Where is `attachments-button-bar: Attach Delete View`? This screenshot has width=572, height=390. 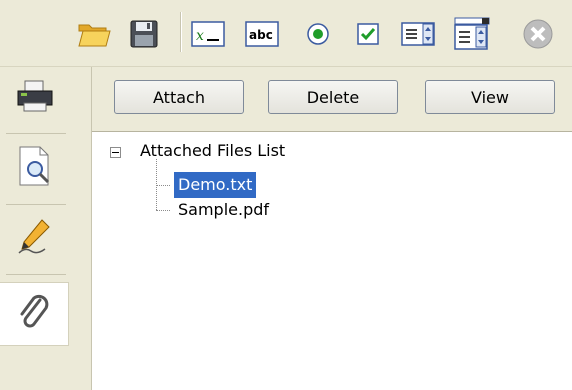
attachments-button-bar: Attach Delete View is located at coordinates (332, 99).